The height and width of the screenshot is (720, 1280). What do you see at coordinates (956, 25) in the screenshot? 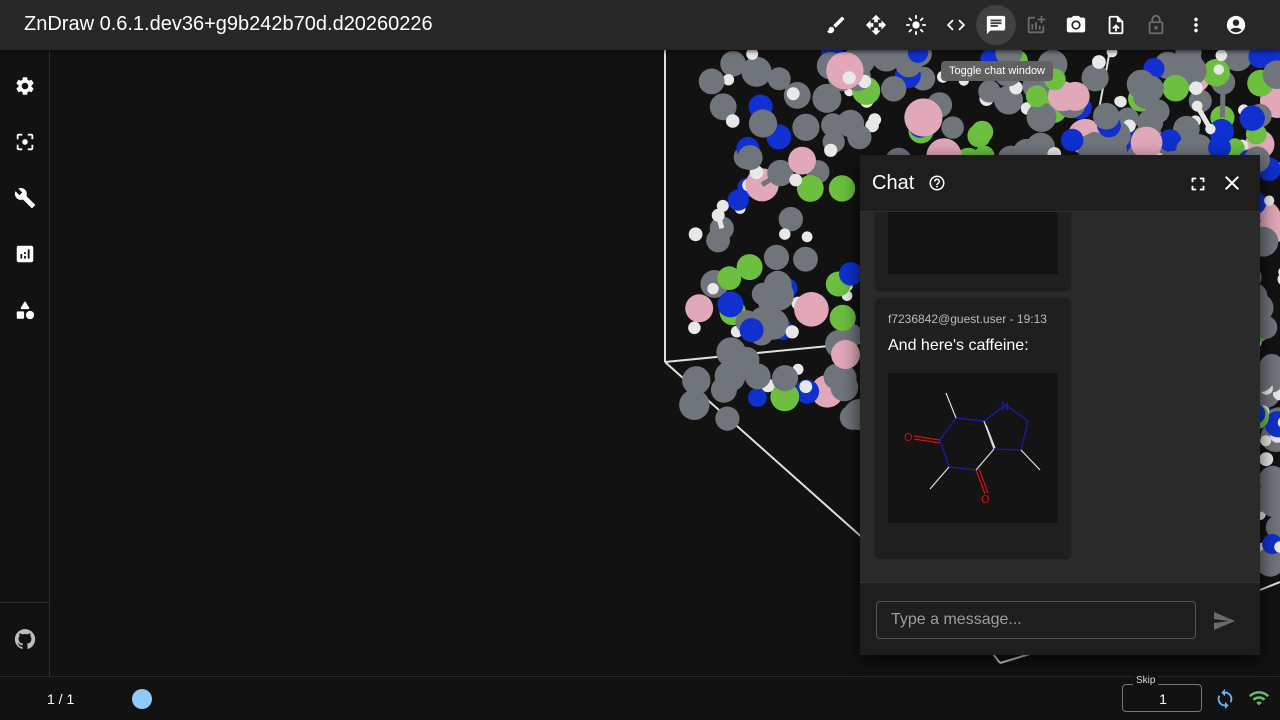
I see `code-button` at bounding box center [956, 25].